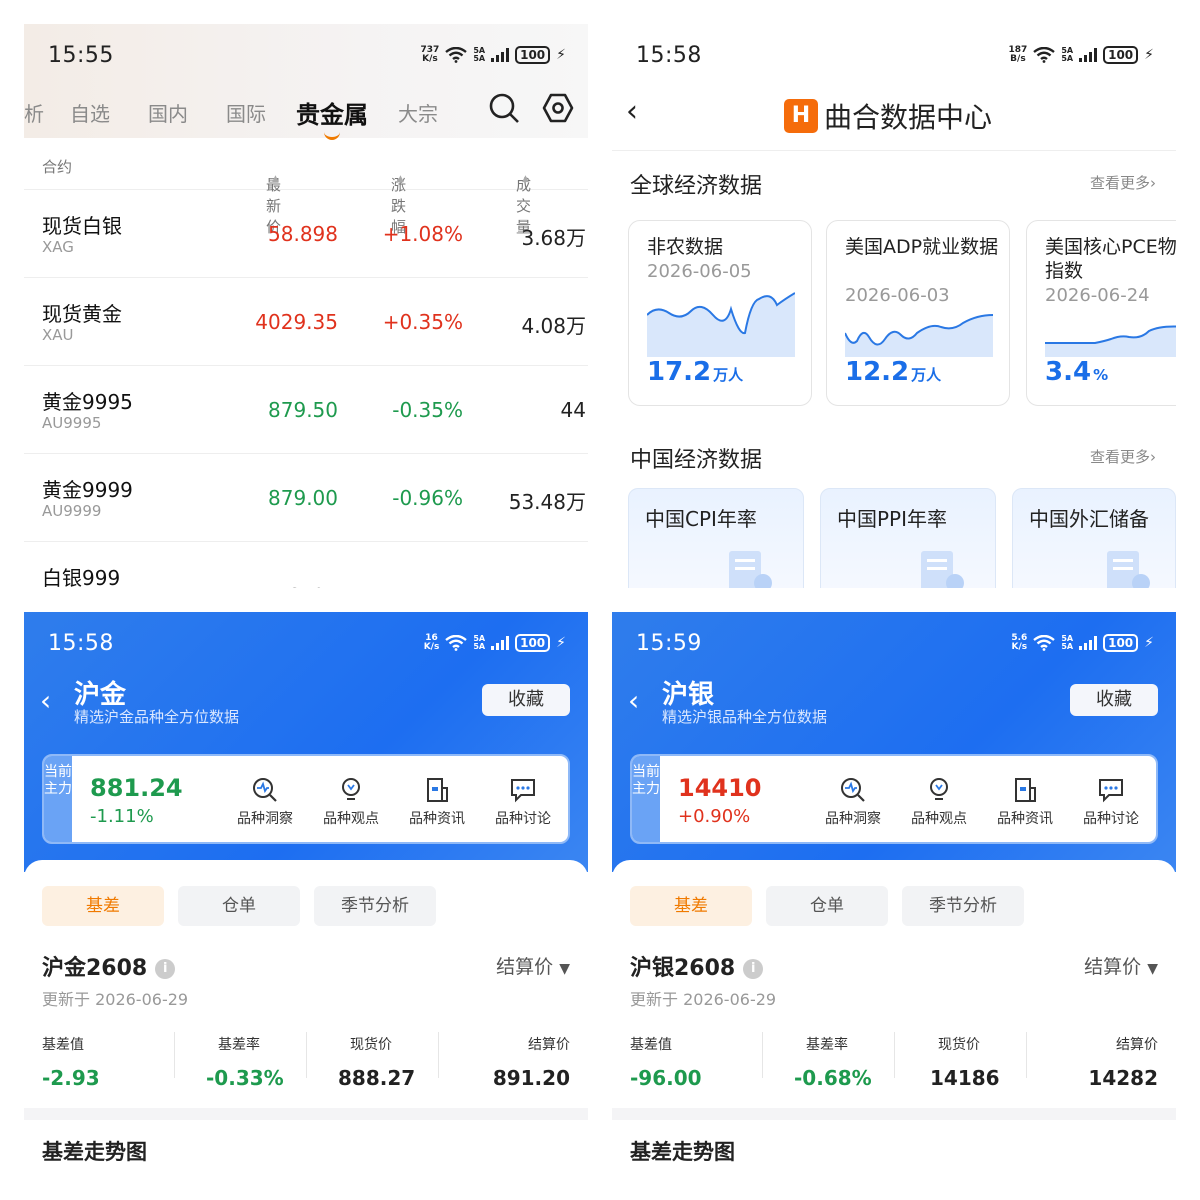 The image size is (1200, 1200). Describe the element at coordinates (922, 247) in the screenshot. I see `card-title: 美国ADP就业数据` at that location.